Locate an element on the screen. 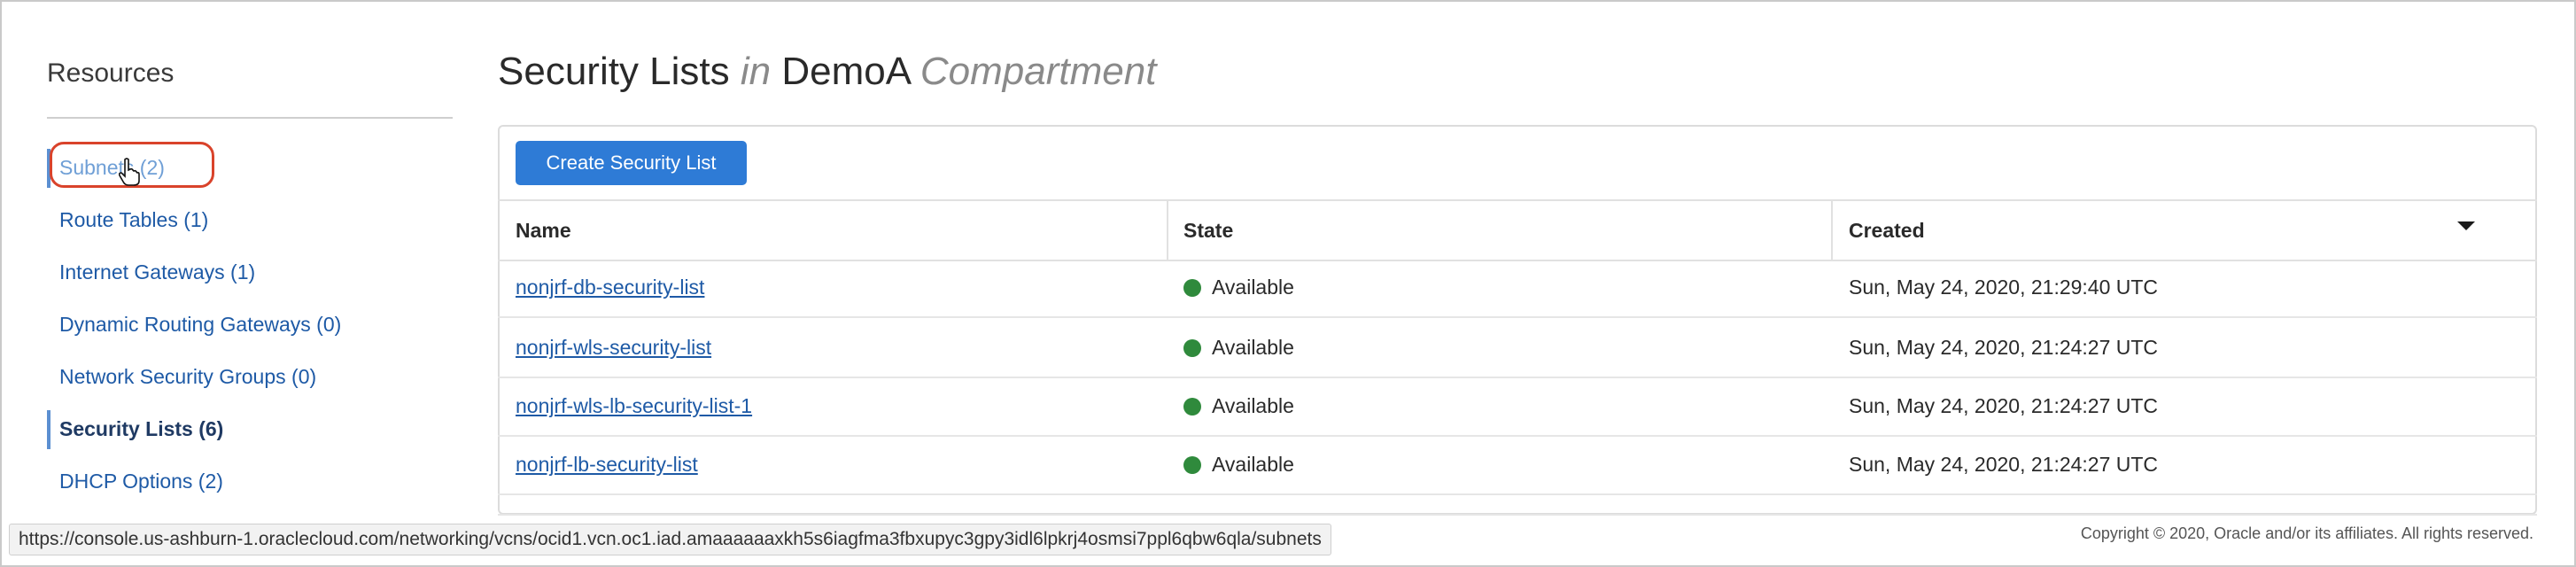 This screenshot has height=567, width=2576. create-security-list-button: Create Security List is located at coordinates (631, 163).